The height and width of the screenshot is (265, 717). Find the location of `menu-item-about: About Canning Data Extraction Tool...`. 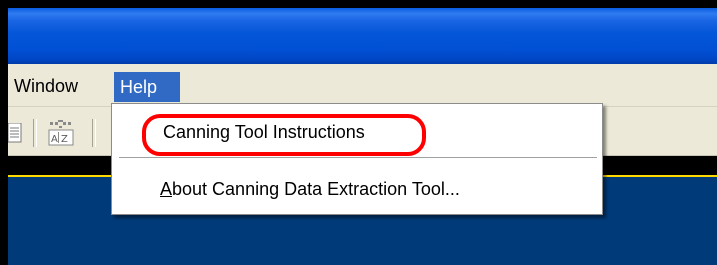

menu-item-about: About Canning Data Extraction Tool... is located at coordinates (357, 189).